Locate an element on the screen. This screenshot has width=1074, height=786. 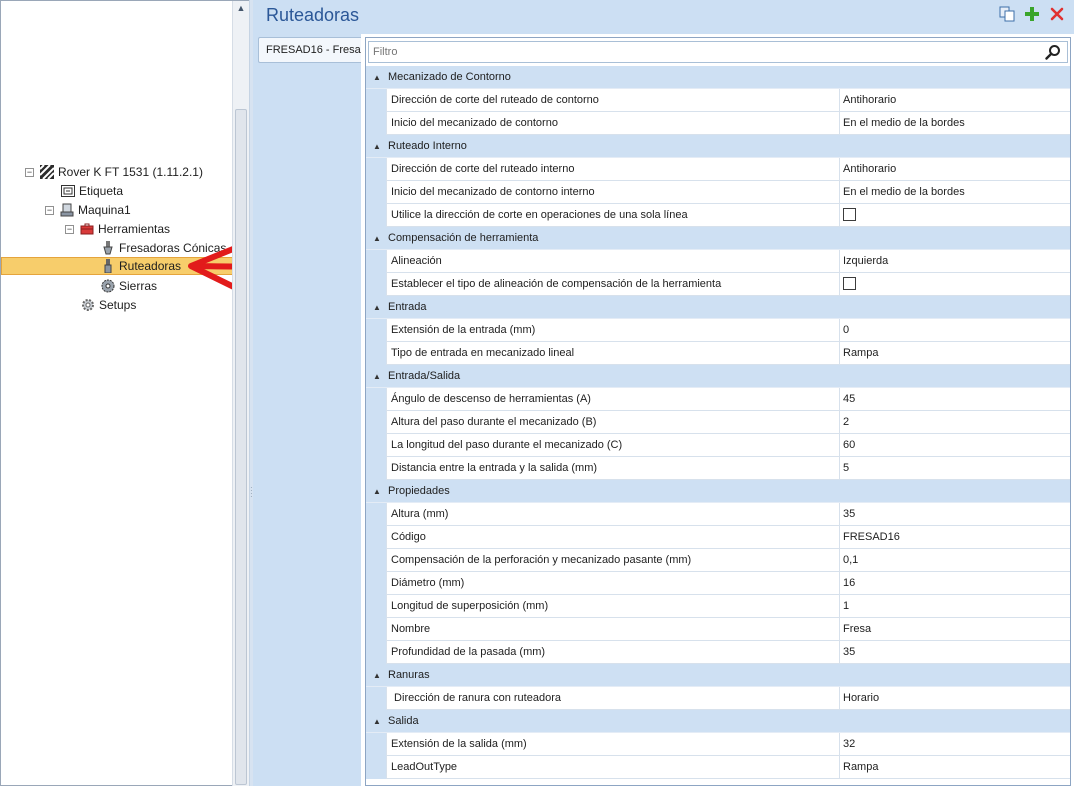
category-row: ▲ Ruteado Interno is located at coordinates (718, 146).